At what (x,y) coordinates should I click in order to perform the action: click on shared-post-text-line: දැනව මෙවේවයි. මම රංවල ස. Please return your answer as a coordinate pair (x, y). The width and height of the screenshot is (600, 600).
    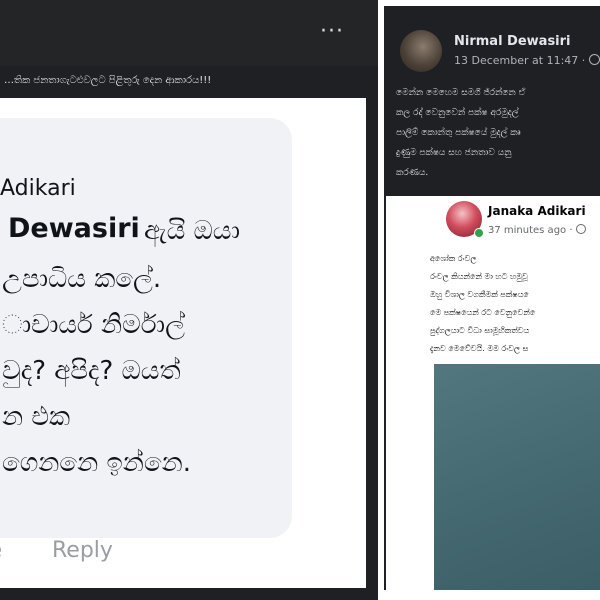
    Looking at the image, I should click on (479, 348).